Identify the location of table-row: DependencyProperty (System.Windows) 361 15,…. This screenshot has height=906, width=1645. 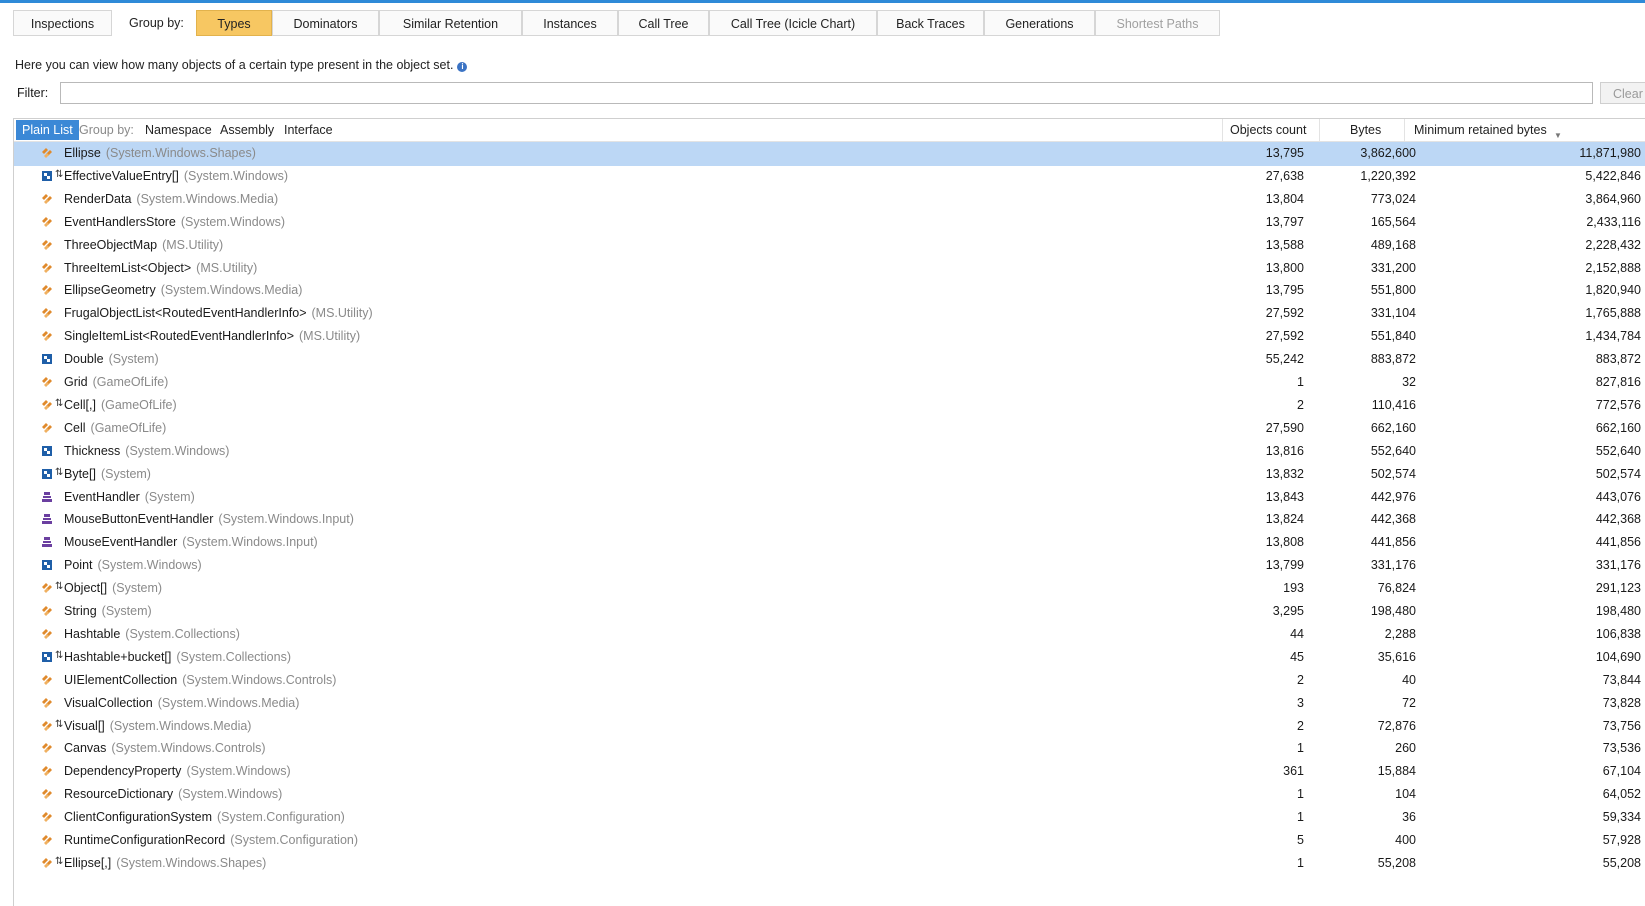
(829, 772).